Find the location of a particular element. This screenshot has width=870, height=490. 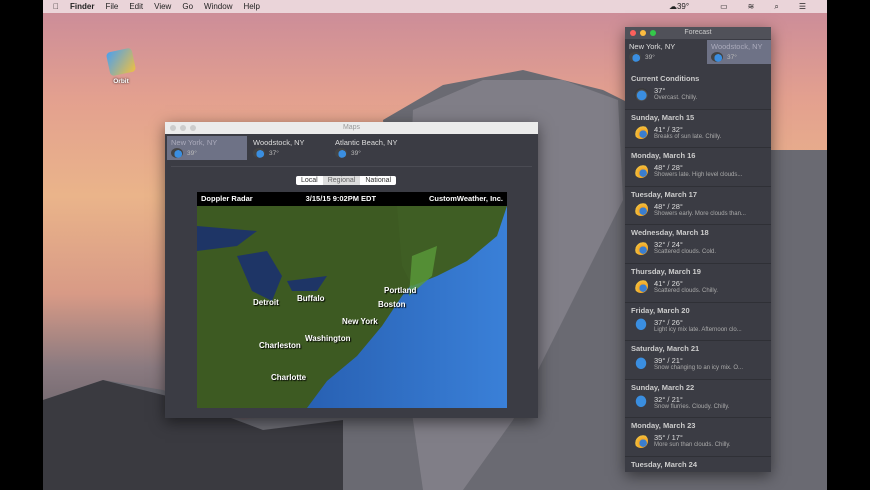

menu-file: File is located at coordinates (111, 6).